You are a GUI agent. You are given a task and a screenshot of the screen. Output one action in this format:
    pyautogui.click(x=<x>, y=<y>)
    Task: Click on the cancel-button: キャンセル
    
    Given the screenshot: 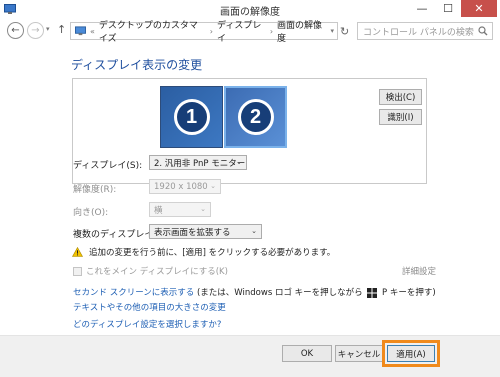 What is the action you would take?
    pyautogui.click(x=359, y=353)
    